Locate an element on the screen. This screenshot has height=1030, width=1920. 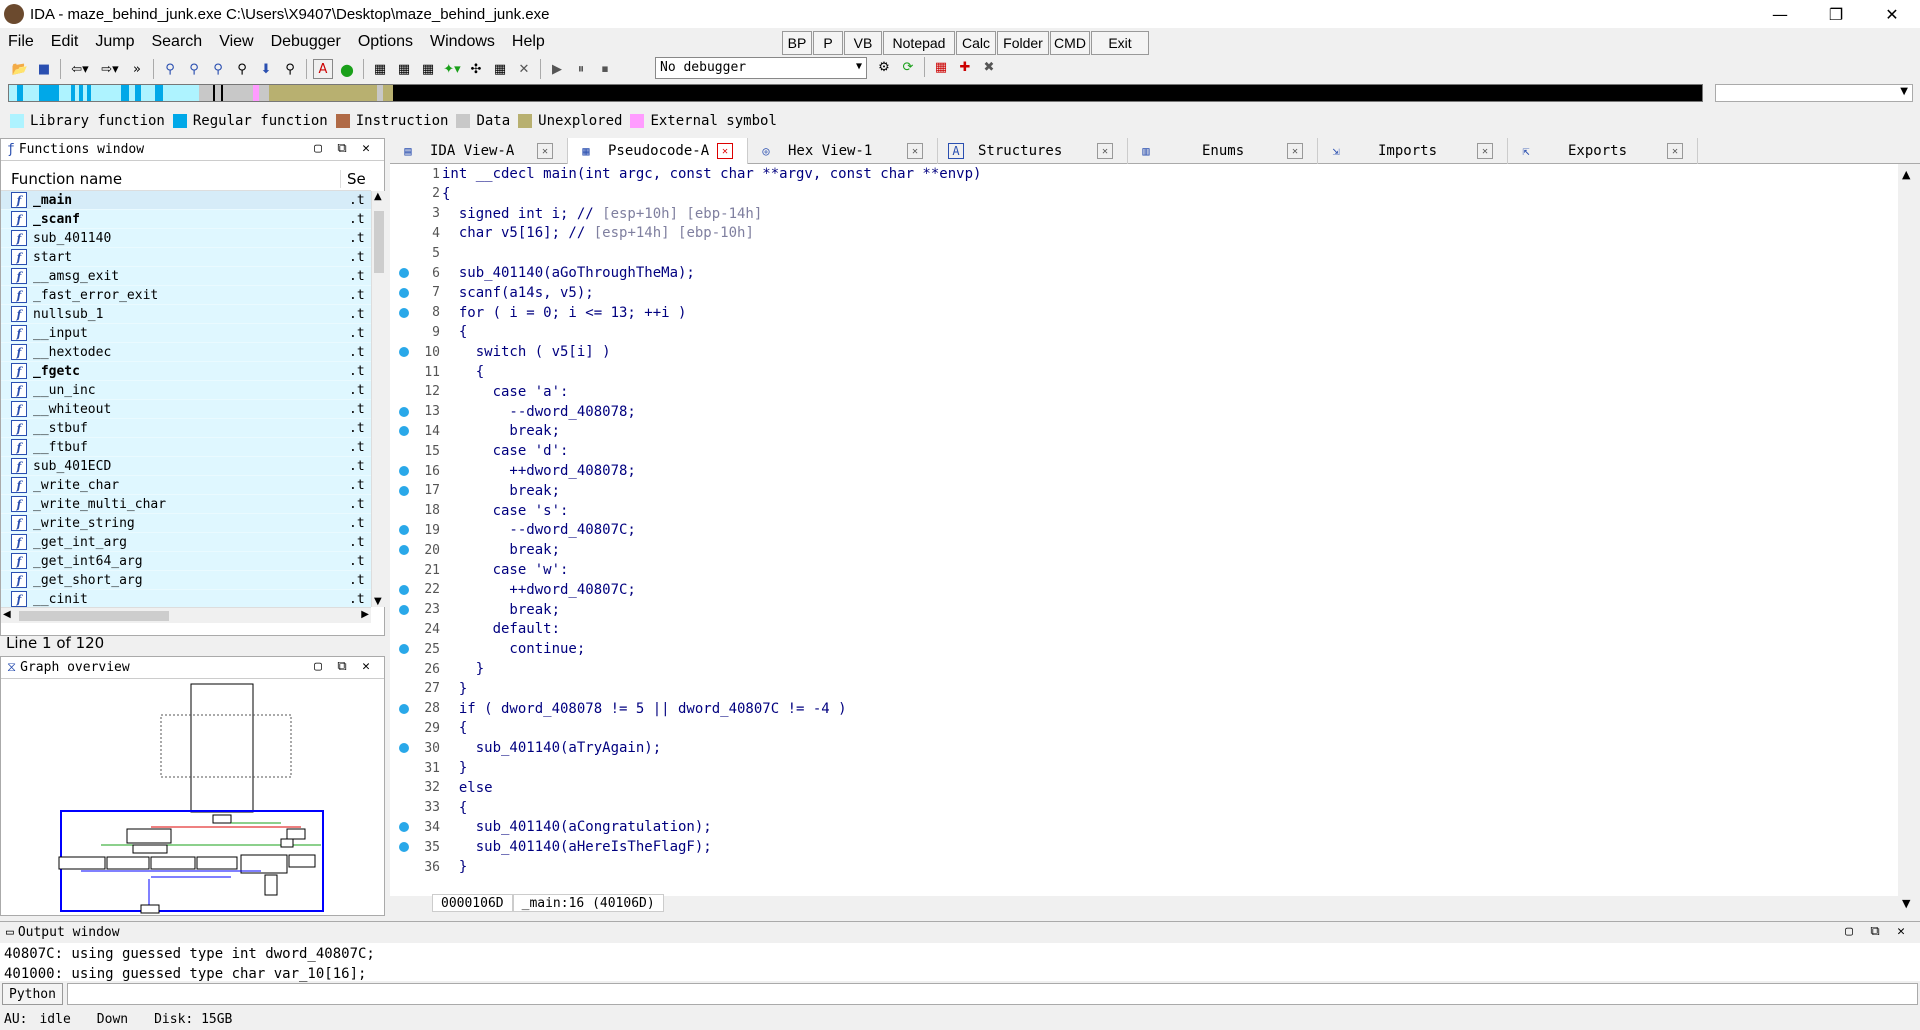
function-row: f __input .t is located at coordinates (186, 333).